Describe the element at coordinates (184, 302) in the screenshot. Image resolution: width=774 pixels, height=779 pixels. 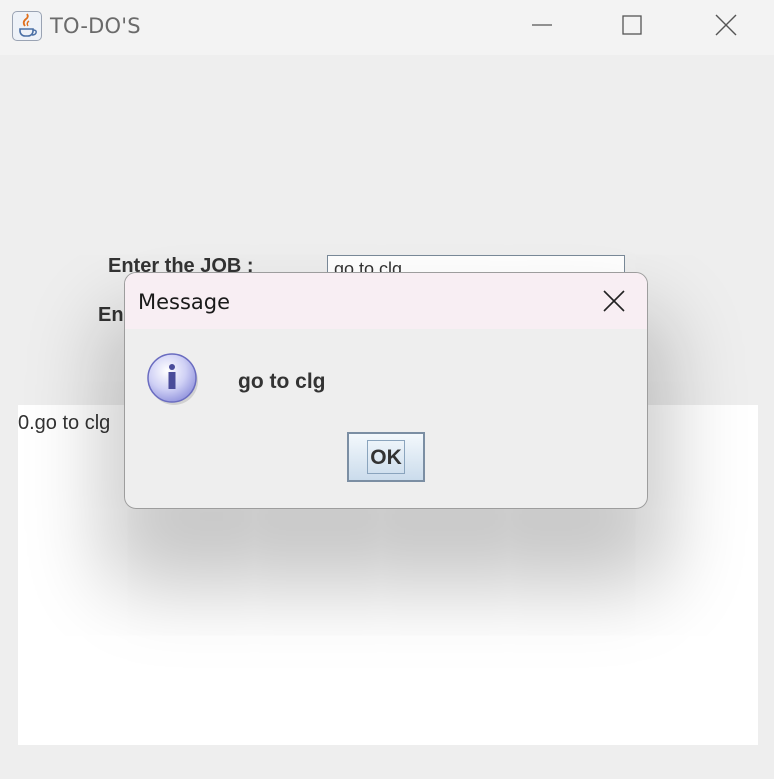
I see `dialog-title: Message` at that location.